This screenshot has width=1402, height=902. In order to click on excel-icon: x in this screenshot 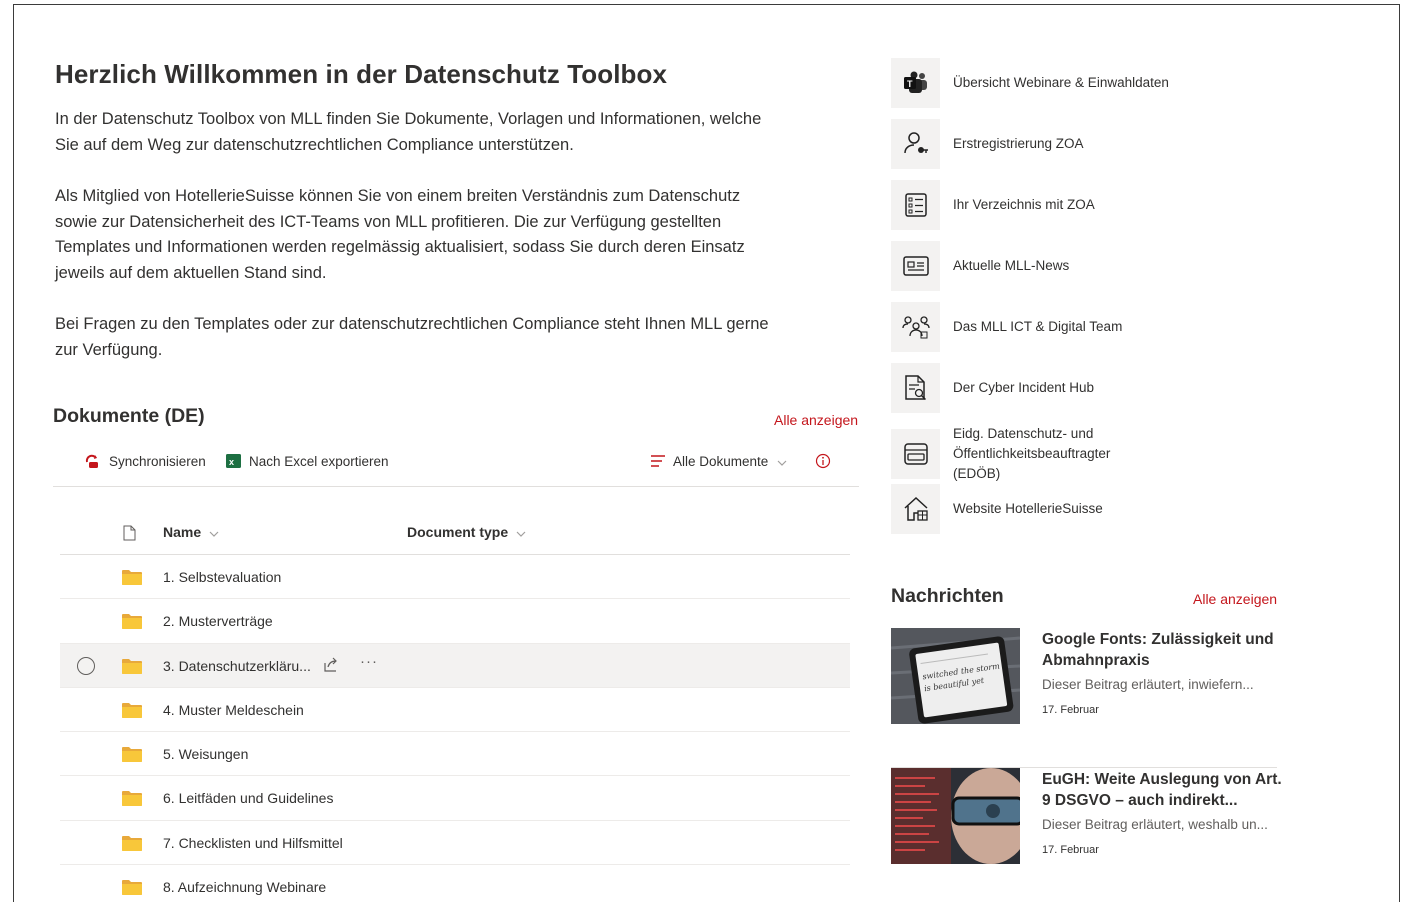, I will do `click(234, 461)`.